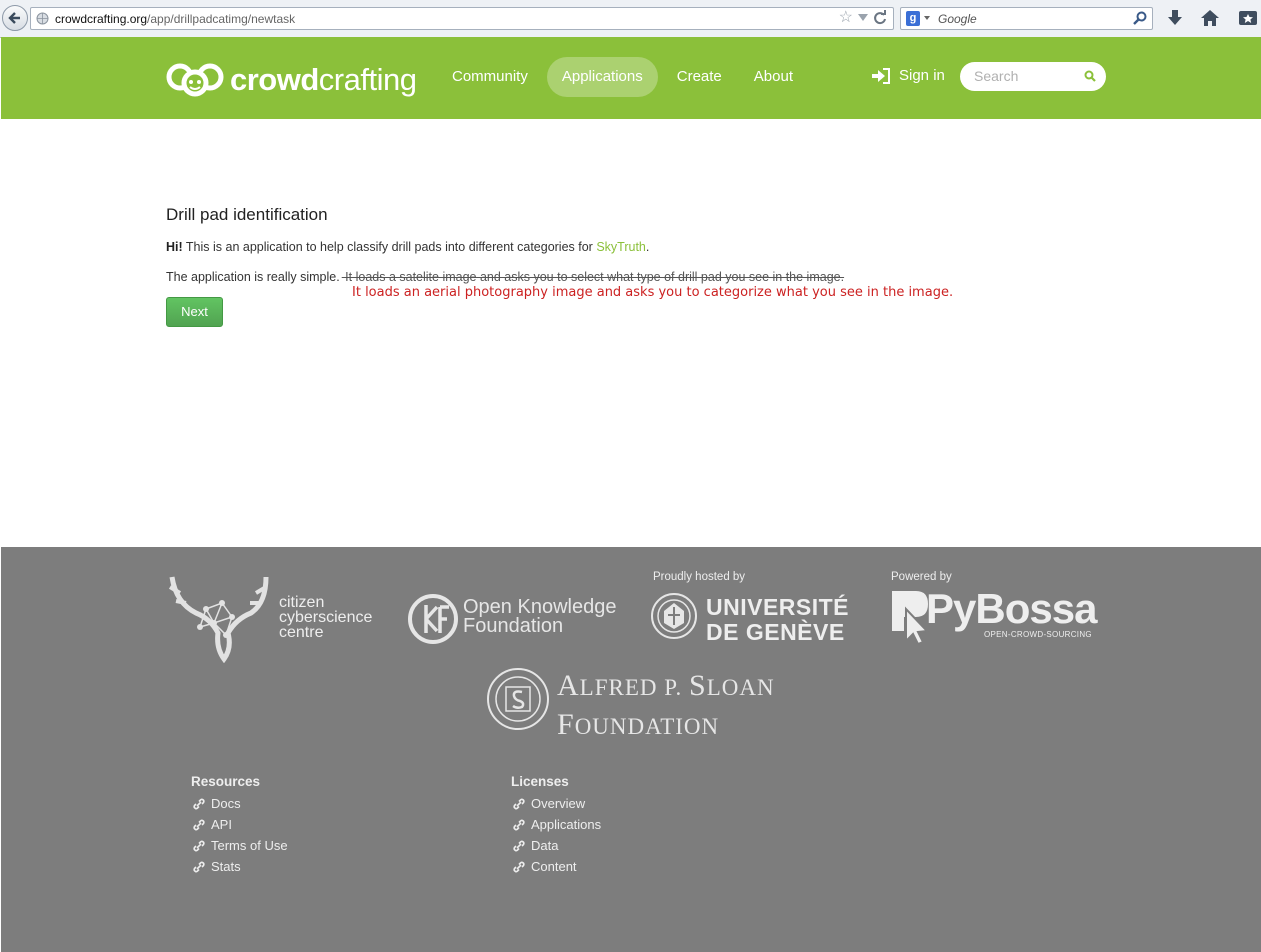 This screenshot has width=1261, height=952. Describe the element at coordinates (218, 620) in the screenshot. I see `antler-network-icon` at that location.